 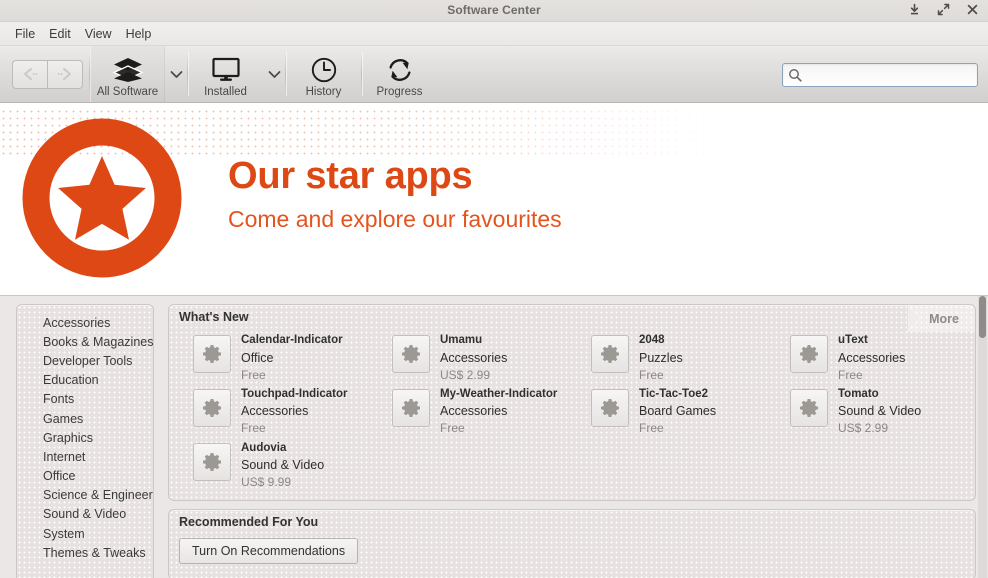 I want to click on whats-new-more-link: More, so click(x=941, y=318).